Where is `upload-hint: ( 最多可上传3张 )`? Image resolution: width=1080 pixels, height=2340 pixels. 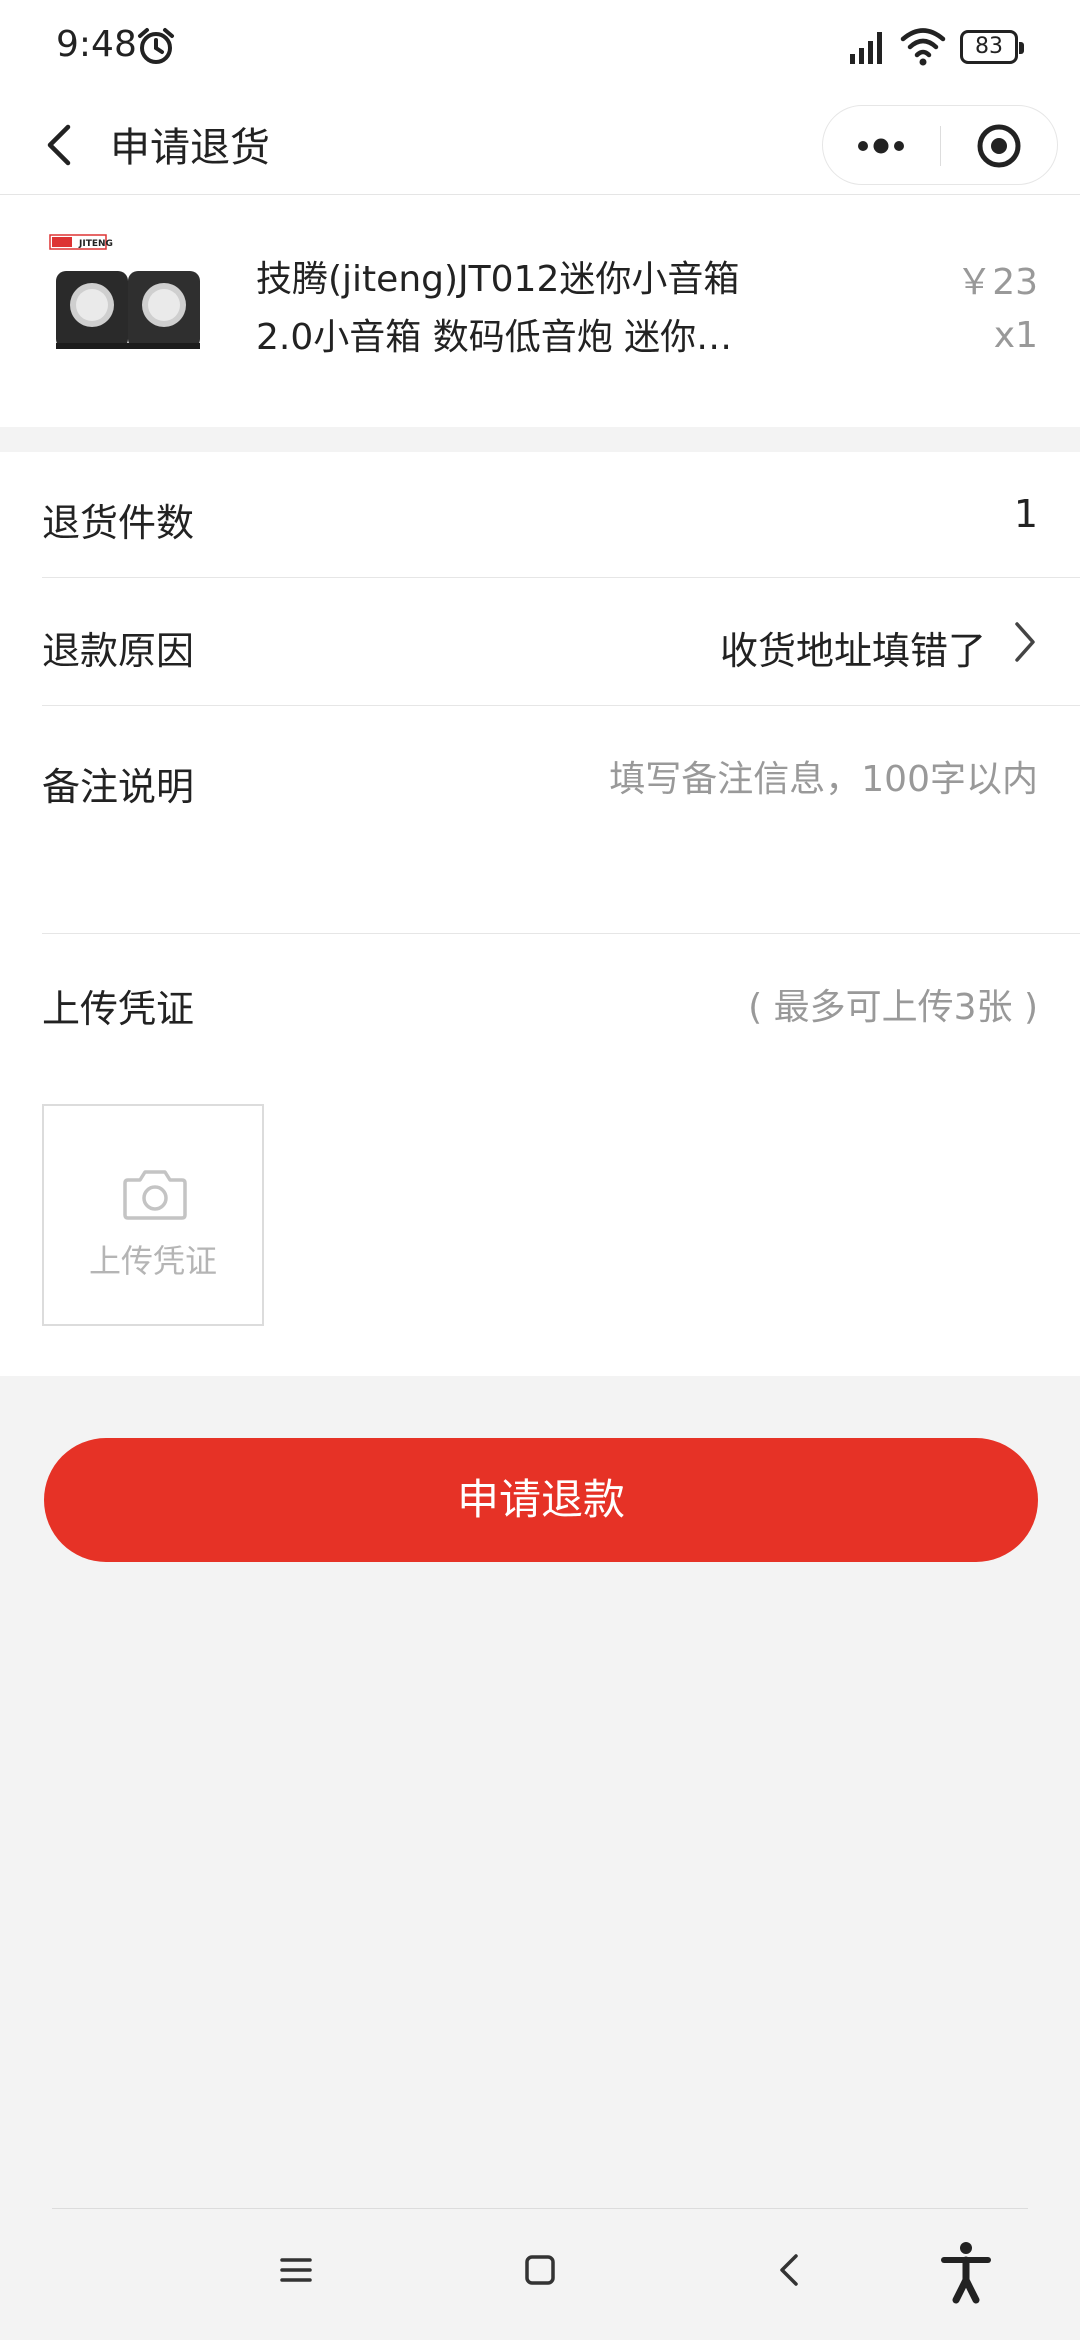 upload-hint: ( 最多可上传3张 ) is located at coordinates (893, 1007).